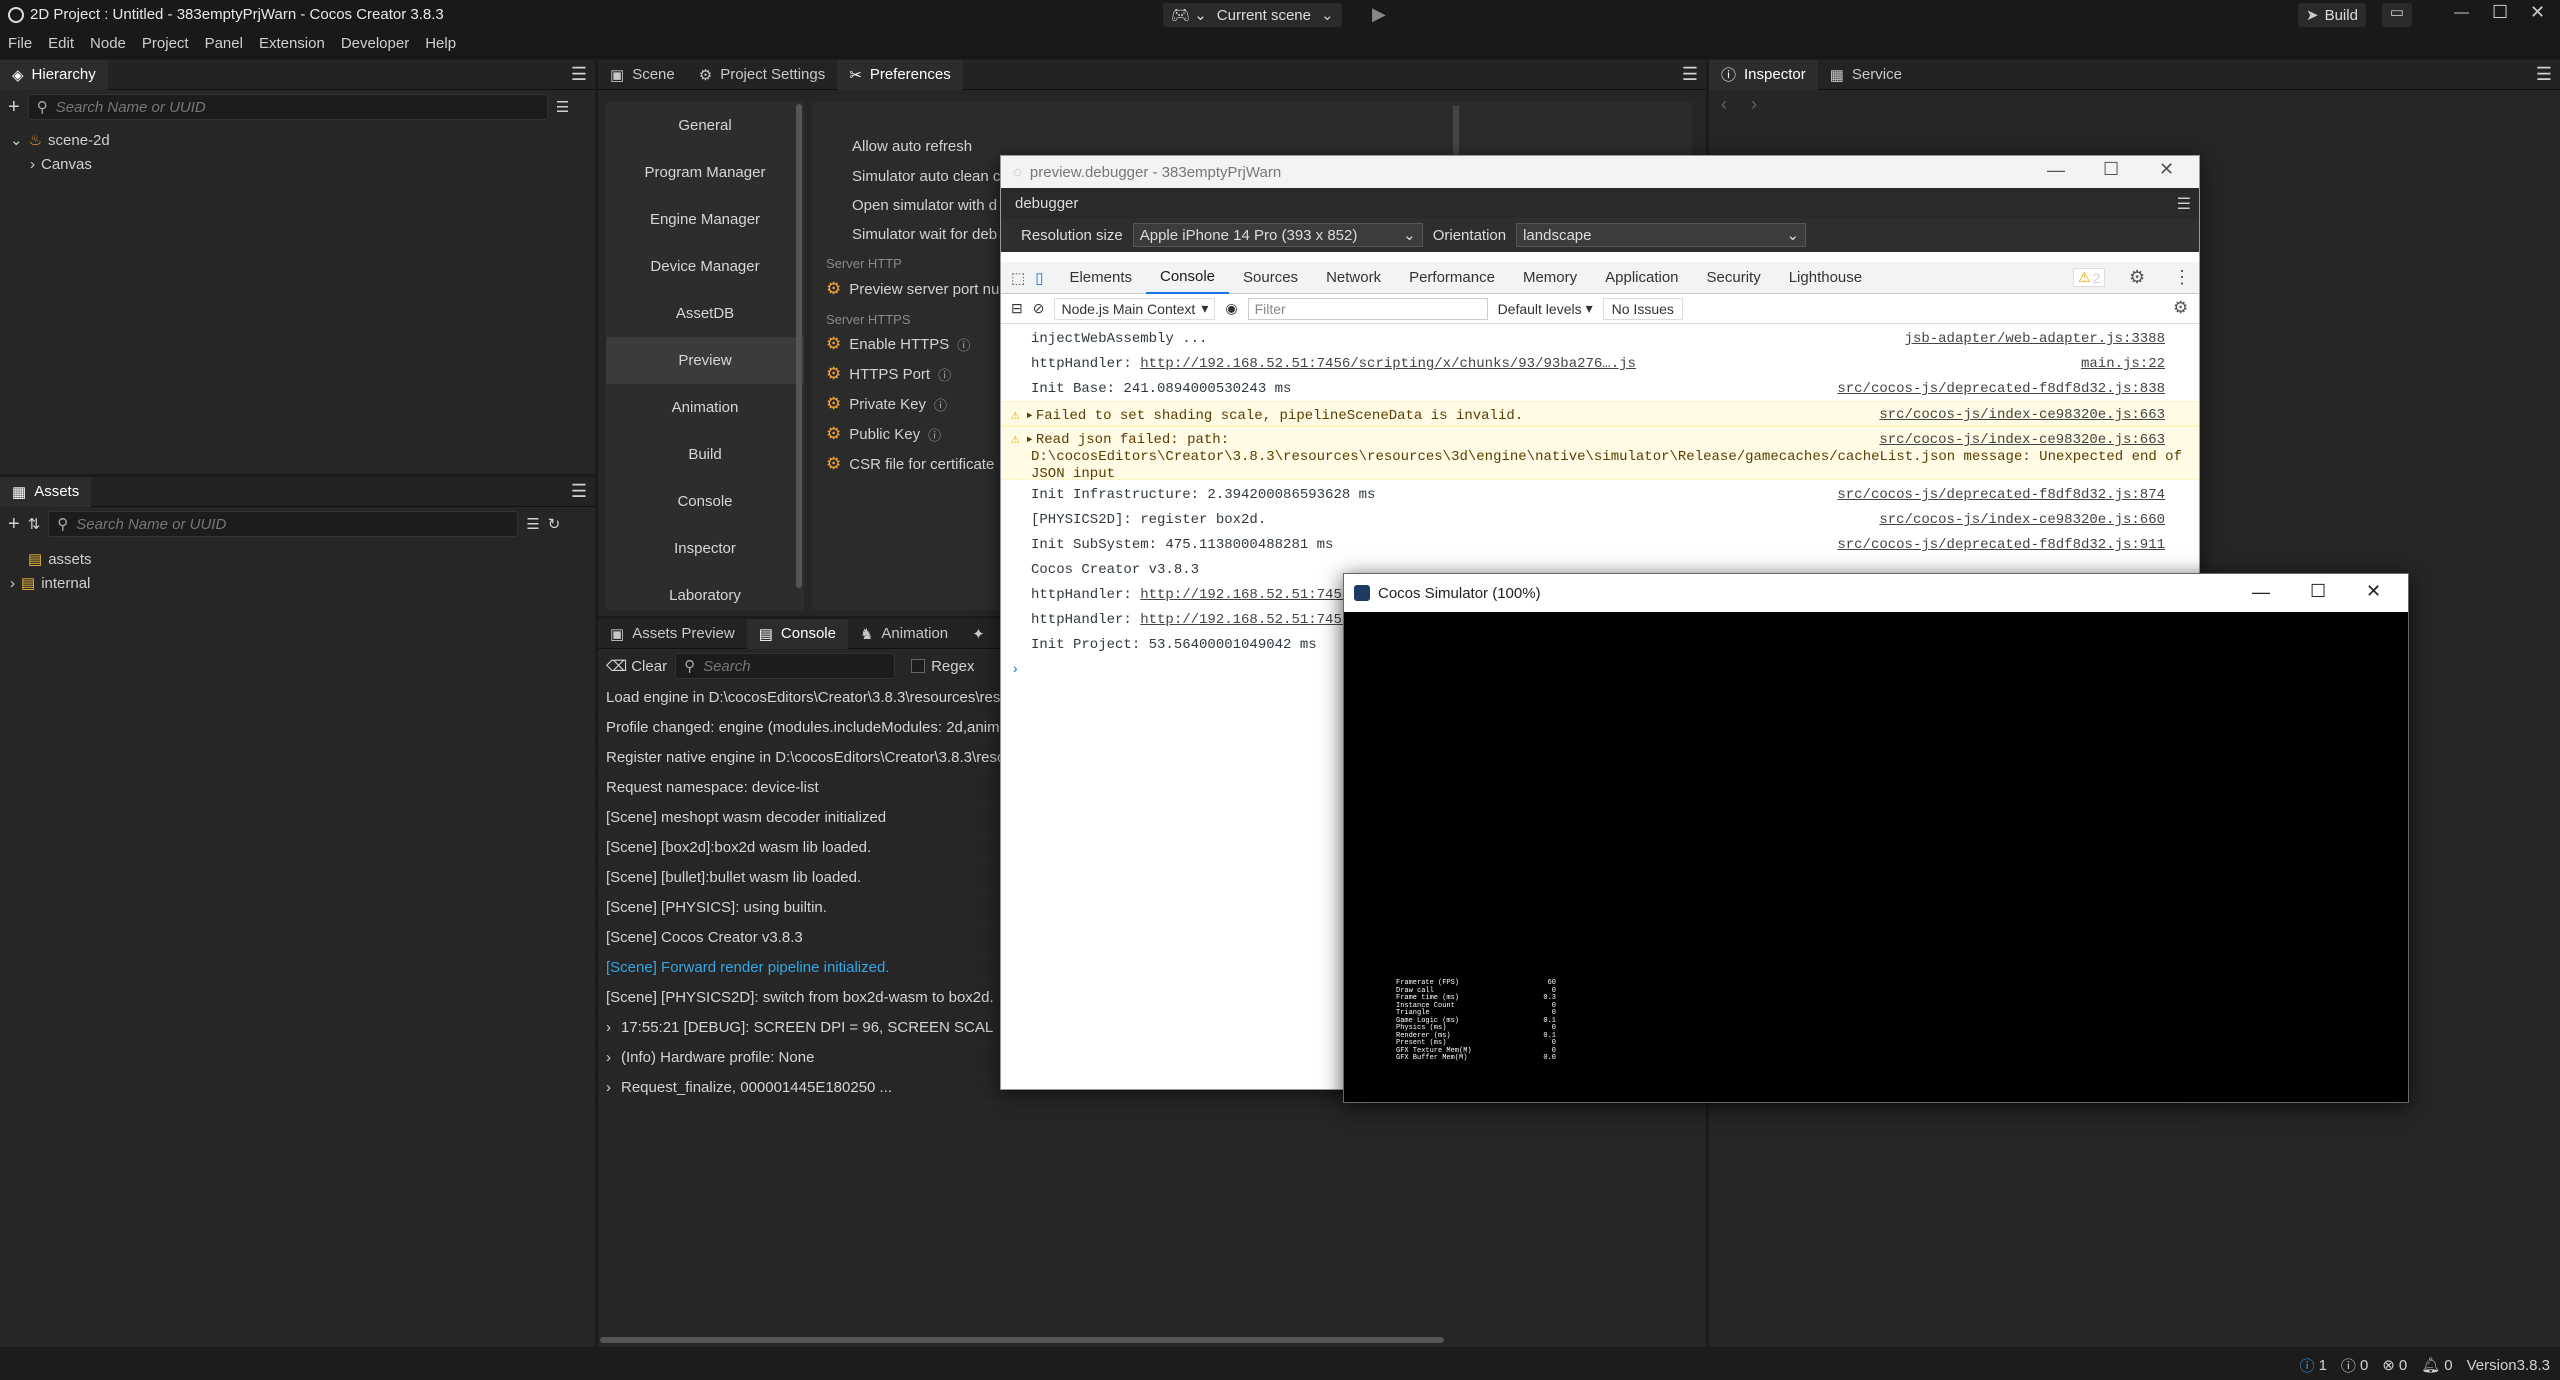  Describe the element at coordinates (554, 524) in the screenshot. I see `refresh-icon: ↻` at that location.